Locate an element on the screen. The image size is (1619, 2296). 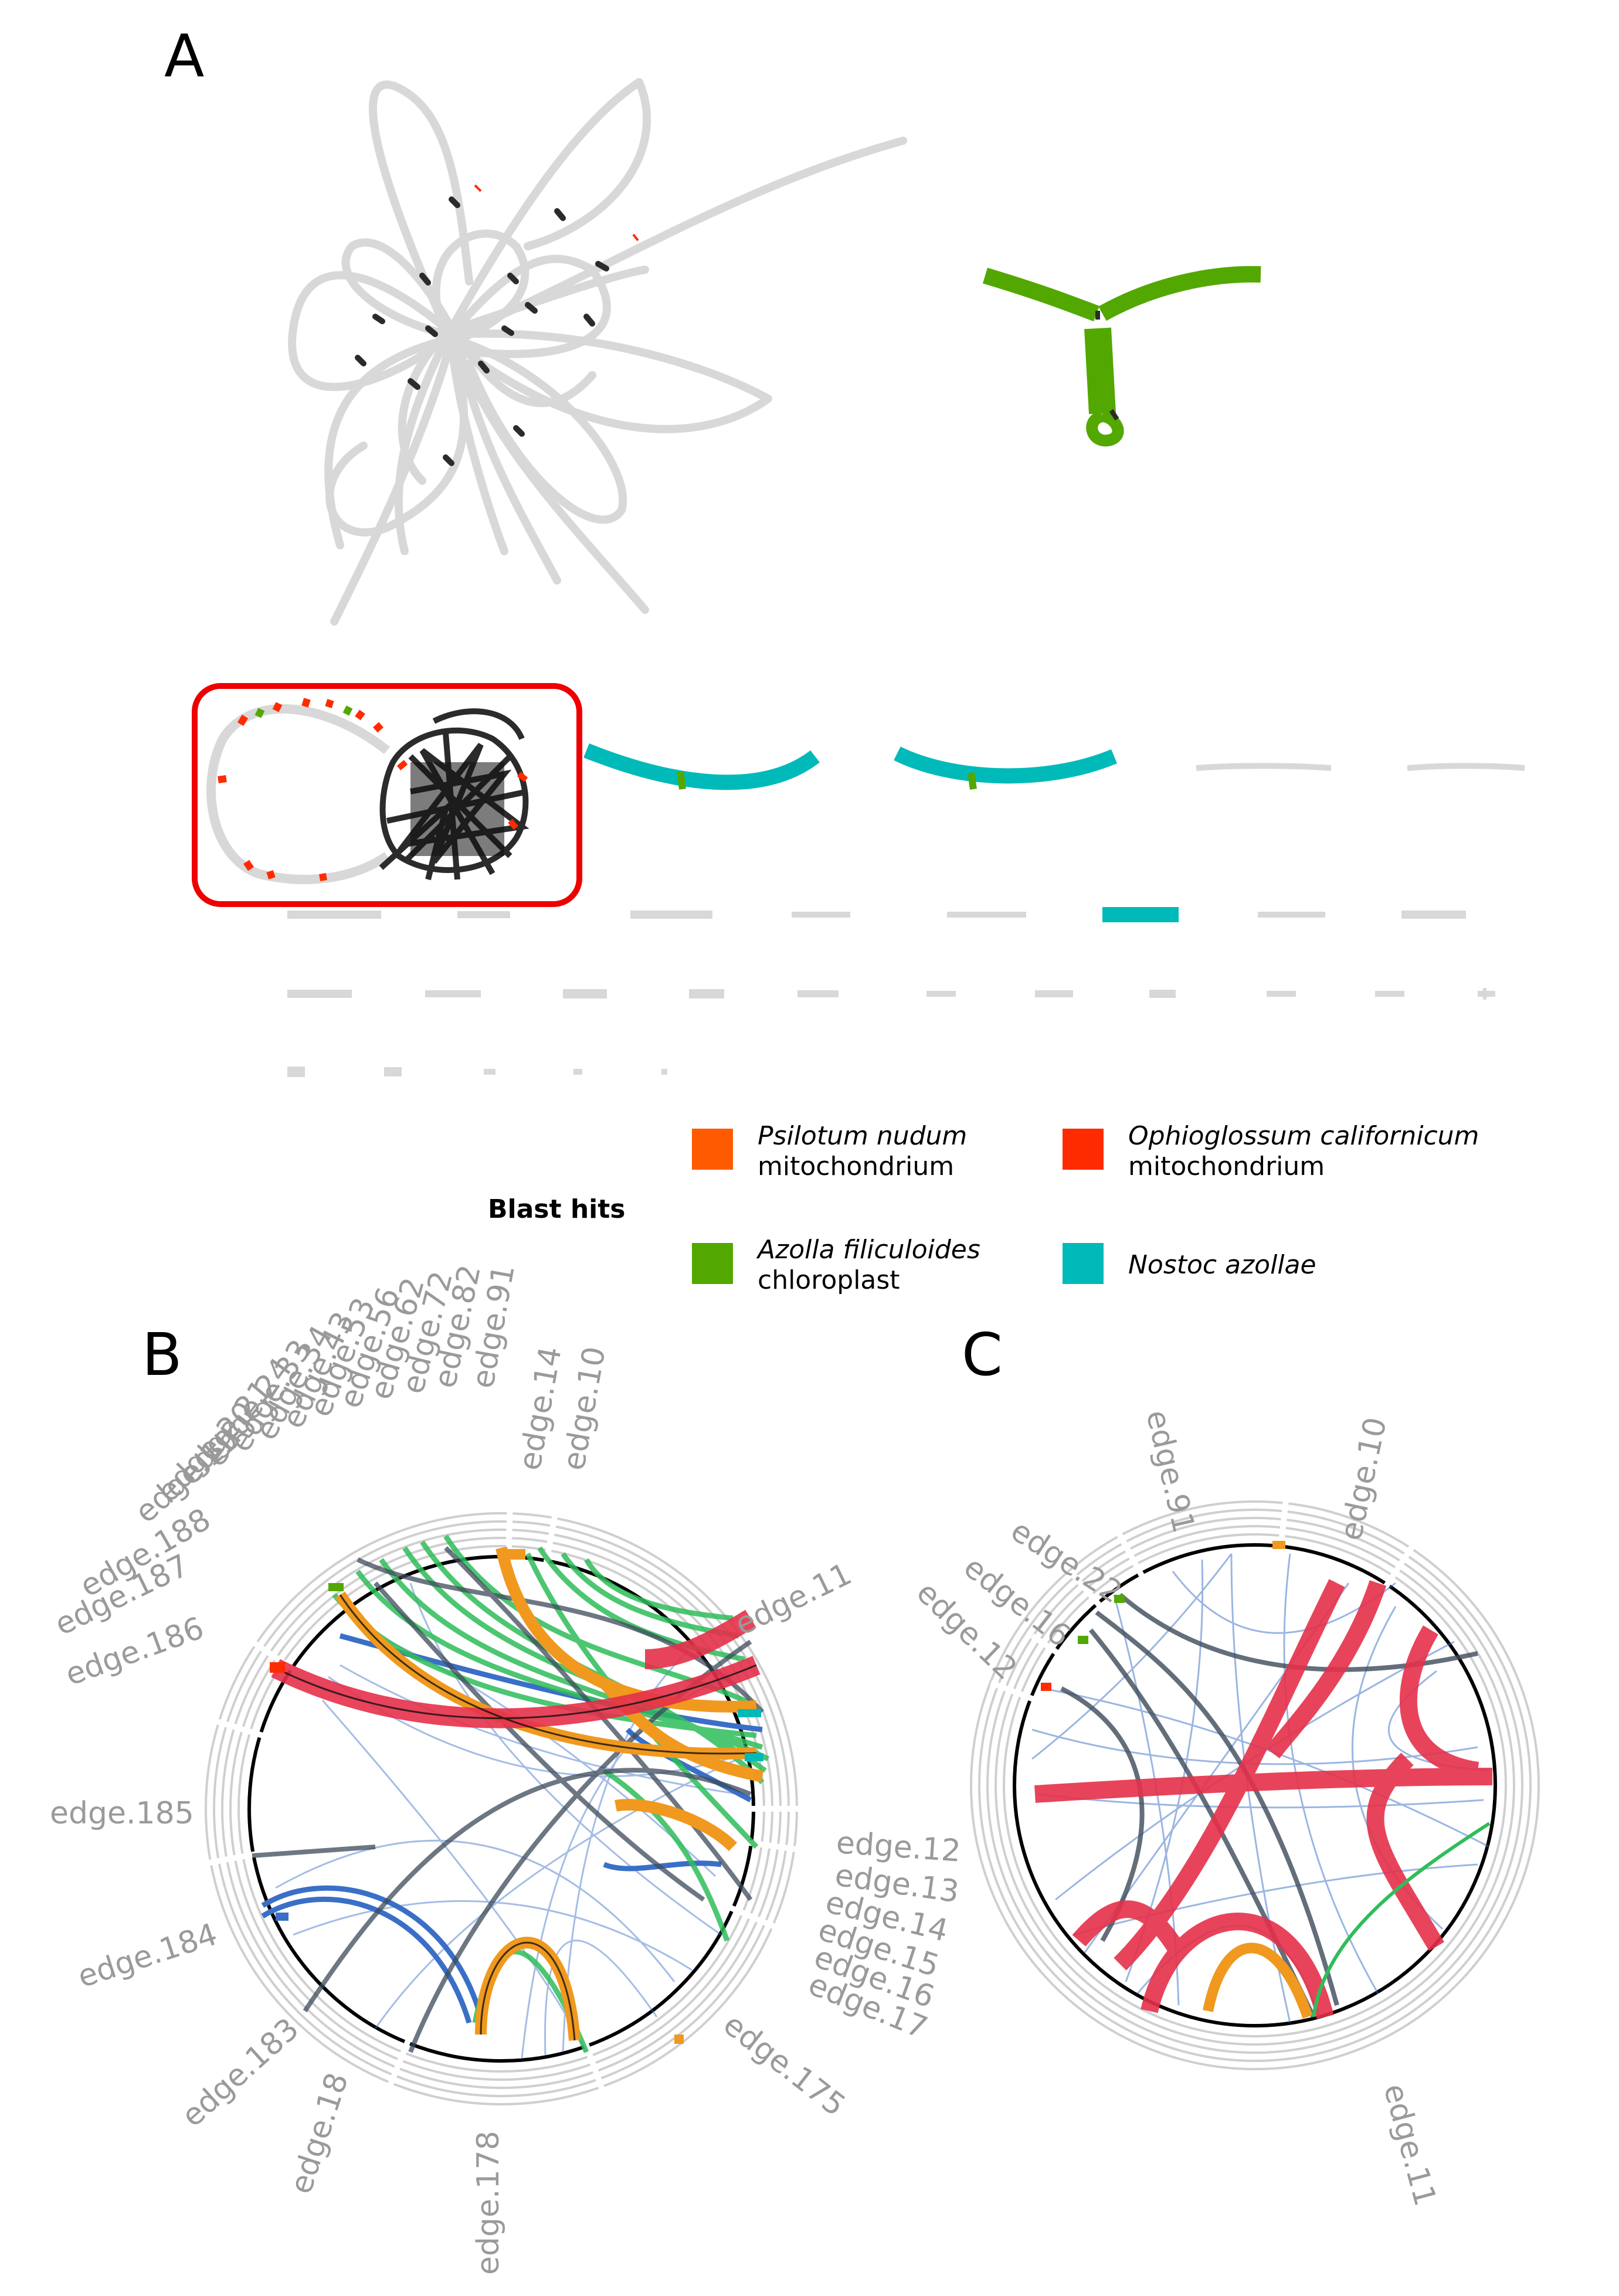
legend-item-azolla: Azolla filiculoides chloroplast is located at coordinates (836, 1265).